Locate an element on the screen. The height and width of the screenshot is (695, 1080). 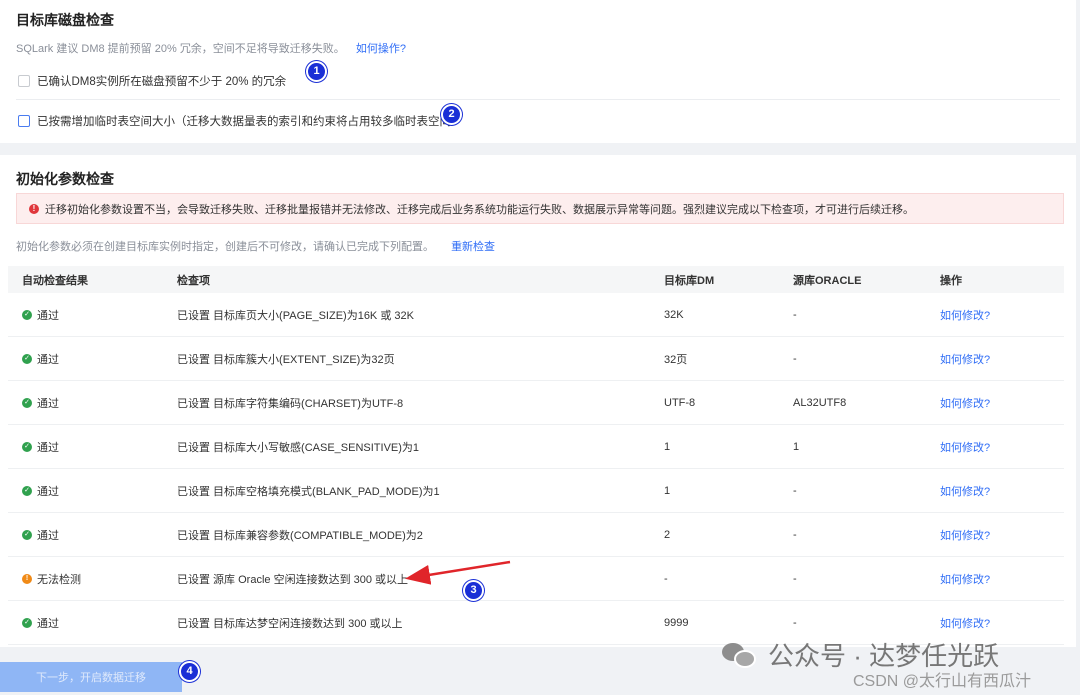
temp-space-check: 已按需增加临时表空间大小（迁移大数据量表的索引和约束将占用较多临时表空间） is located at coordinates (240, 121).